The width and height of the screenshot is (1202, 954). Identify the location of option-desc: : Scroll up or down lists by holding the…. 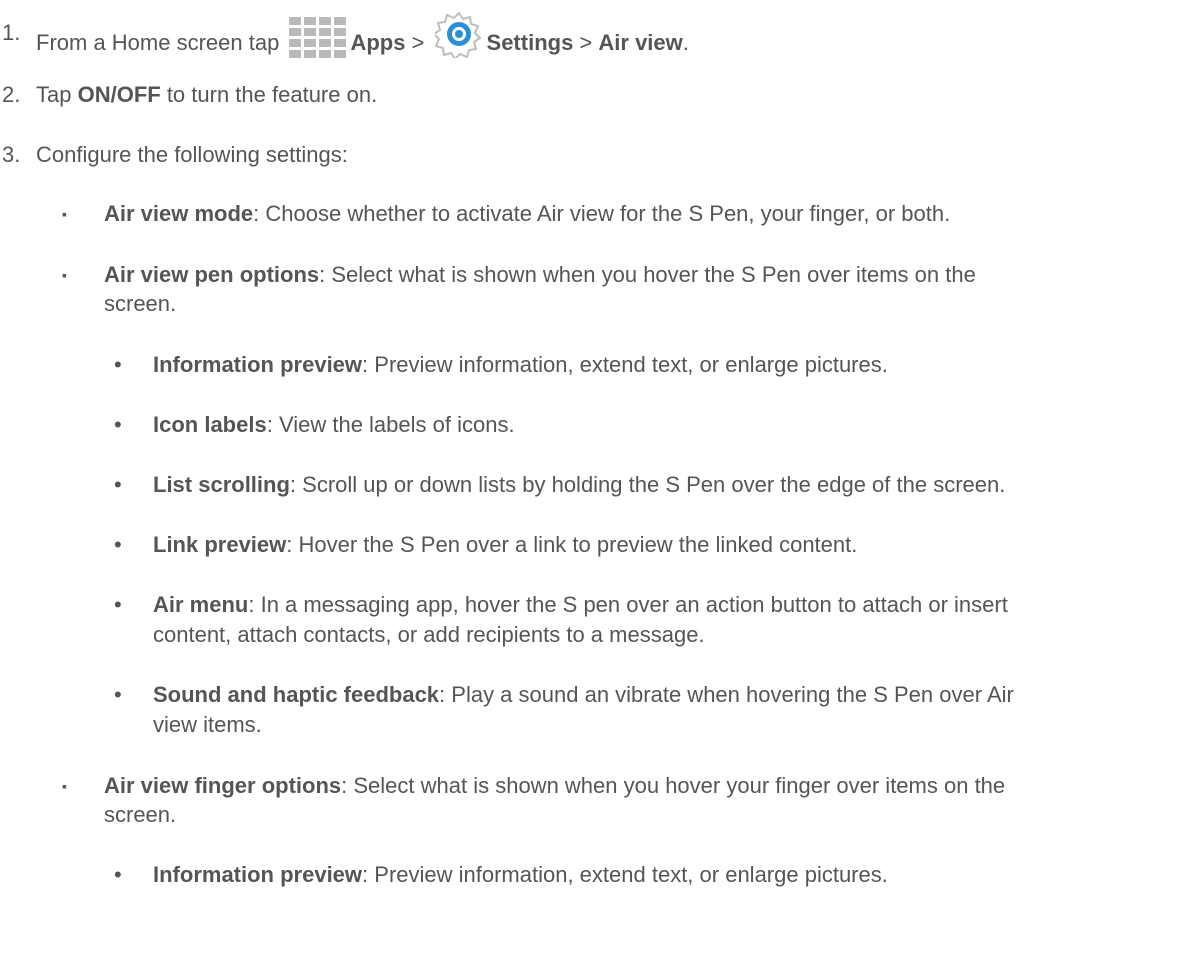
(647, 484).